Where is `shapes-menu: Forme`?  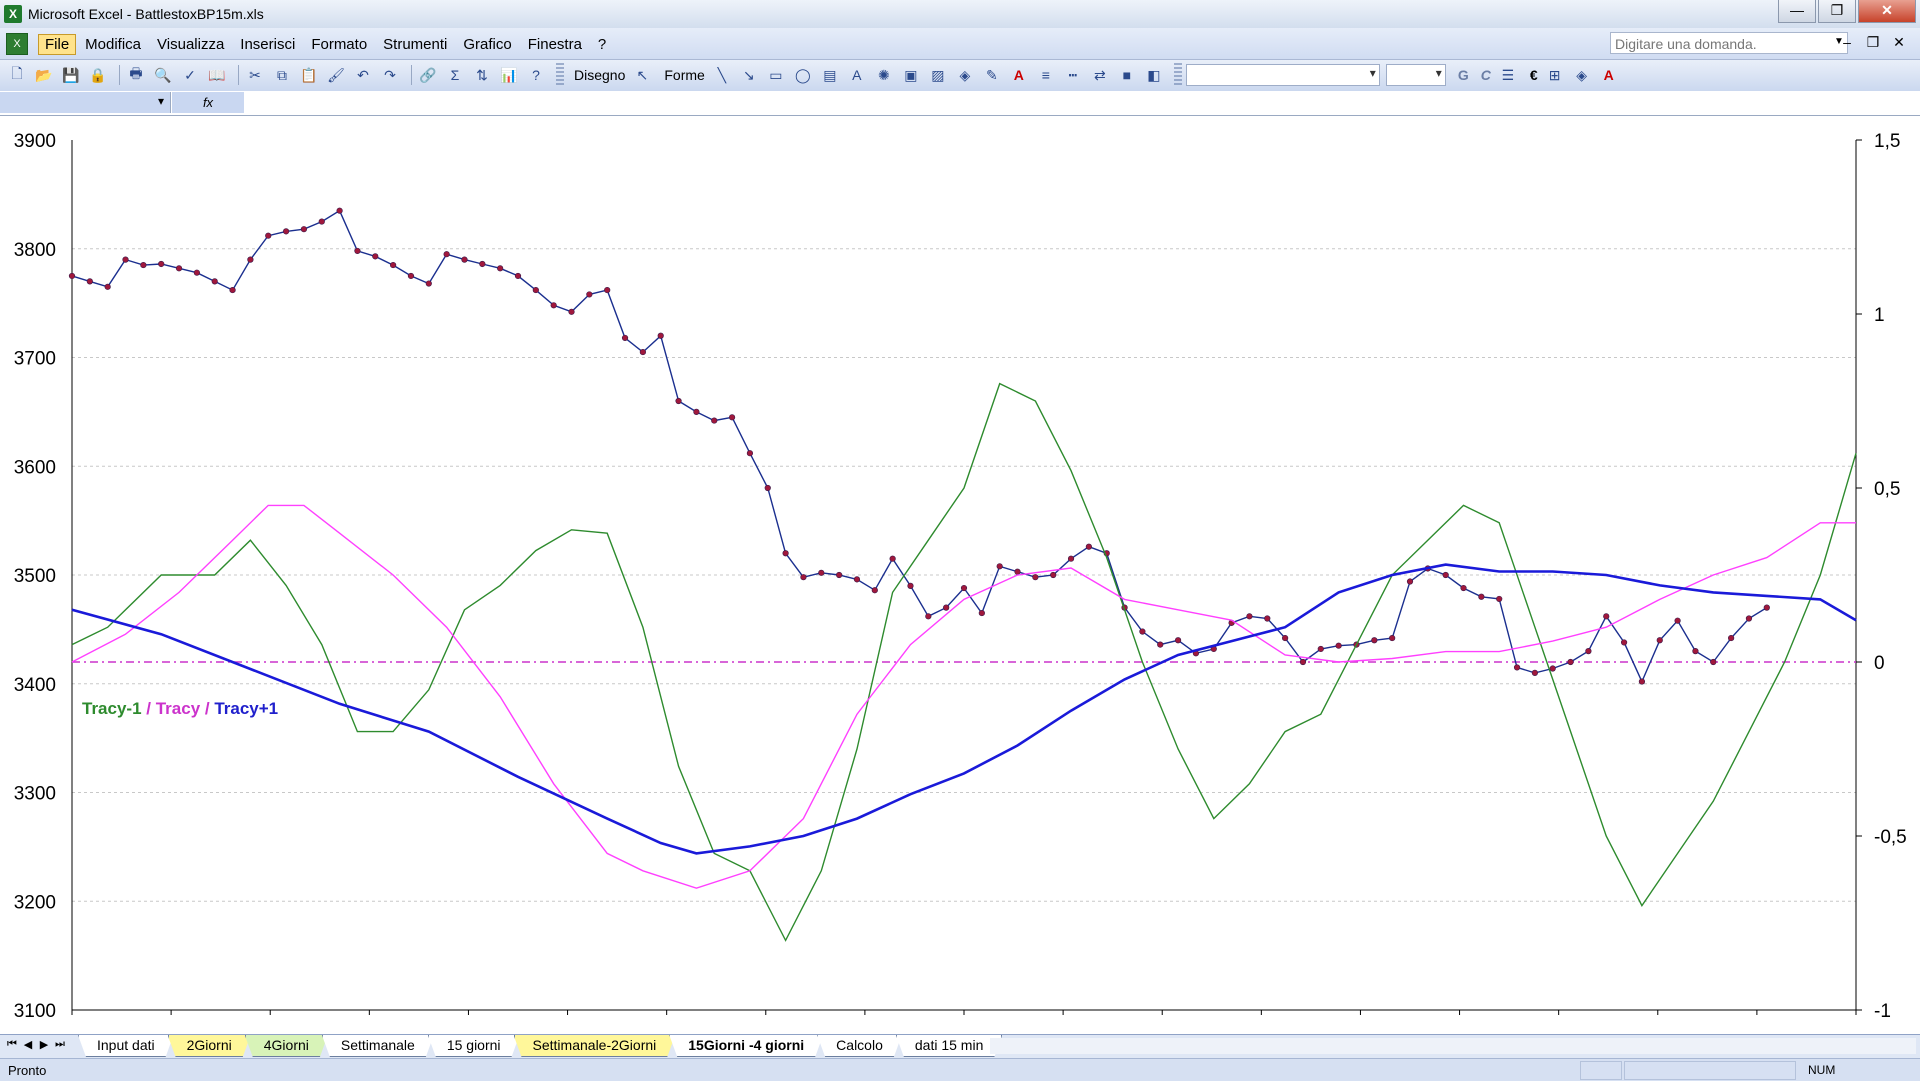 shapes-menu: Forme is located at coordinates (684, 75).